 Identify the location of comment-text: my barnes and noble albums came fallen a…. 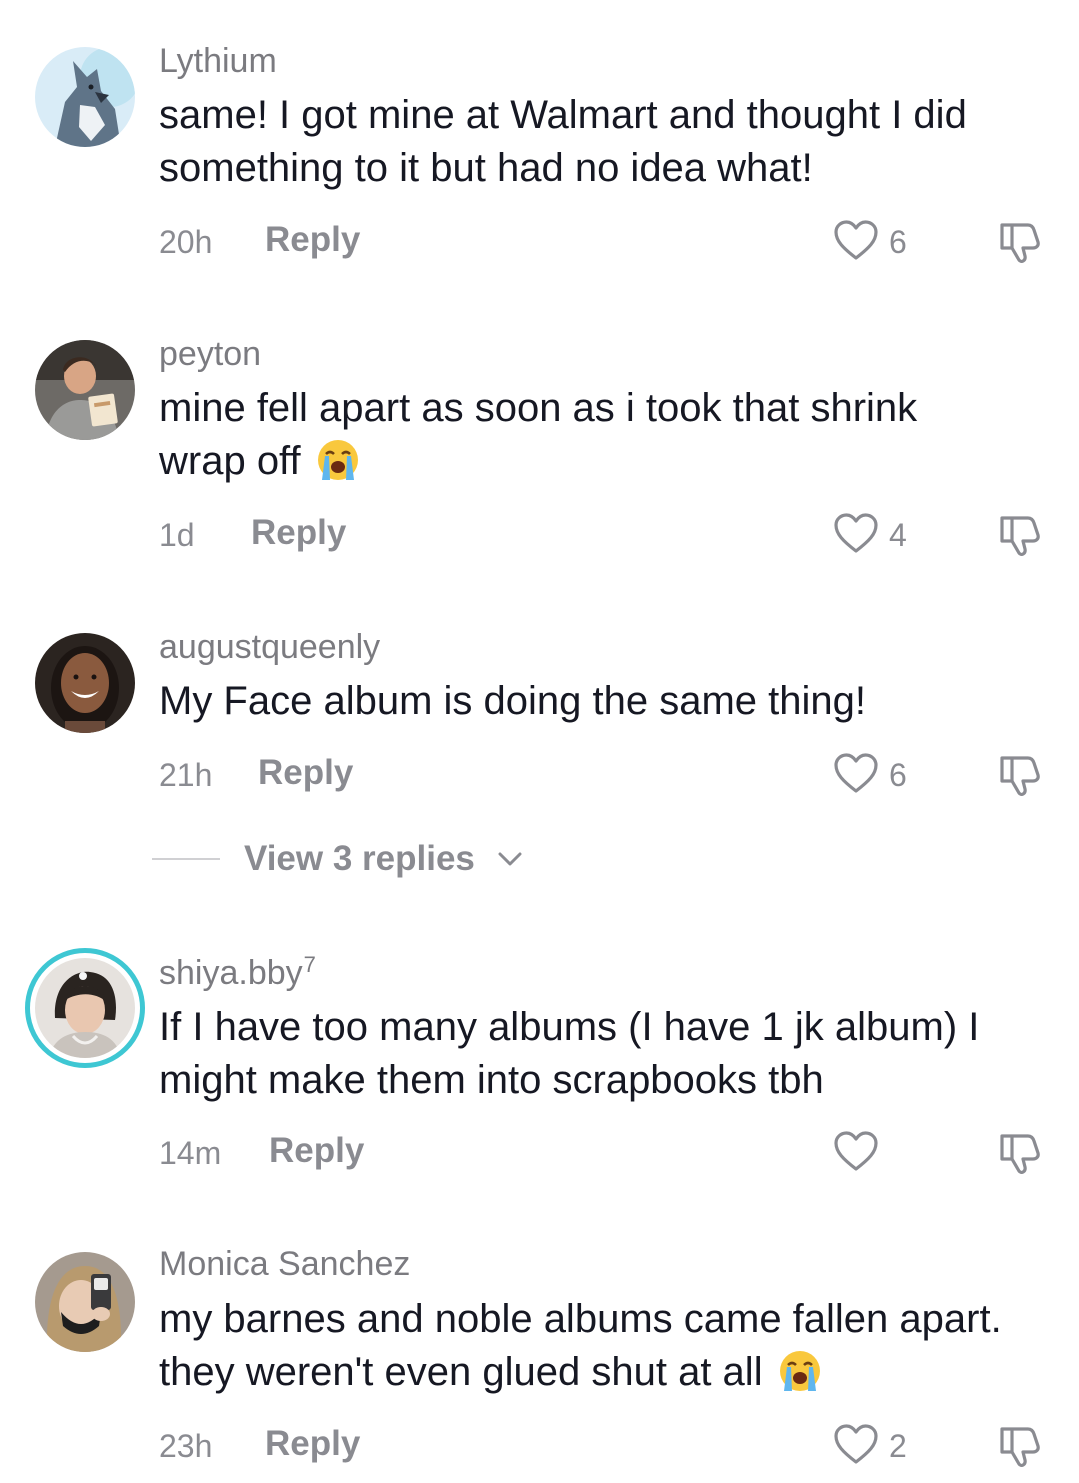
(591, 1346).